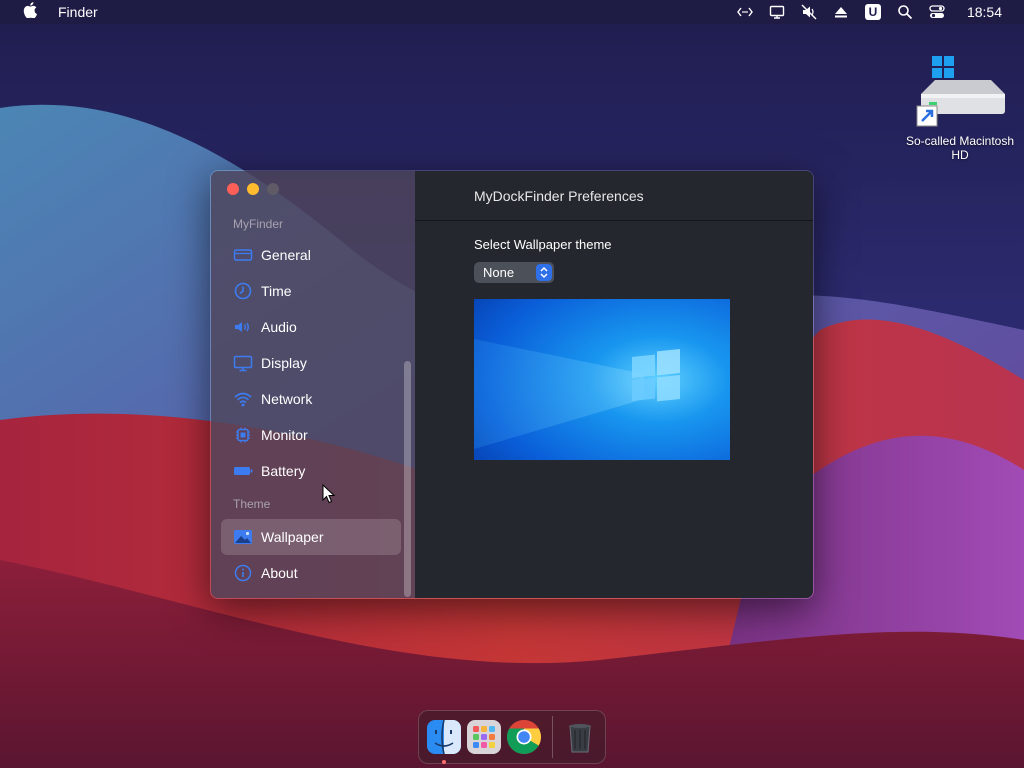 This screenshot has width=1024, height=768. I want to click on minimize-button, so click(253, 189).